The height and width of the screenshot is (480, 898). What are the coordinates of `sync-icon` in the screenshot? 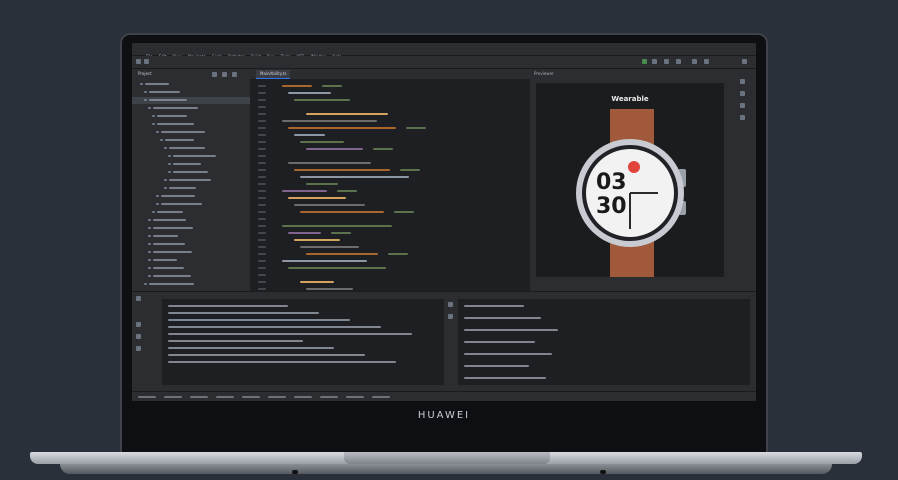 It's located at (678, 61).